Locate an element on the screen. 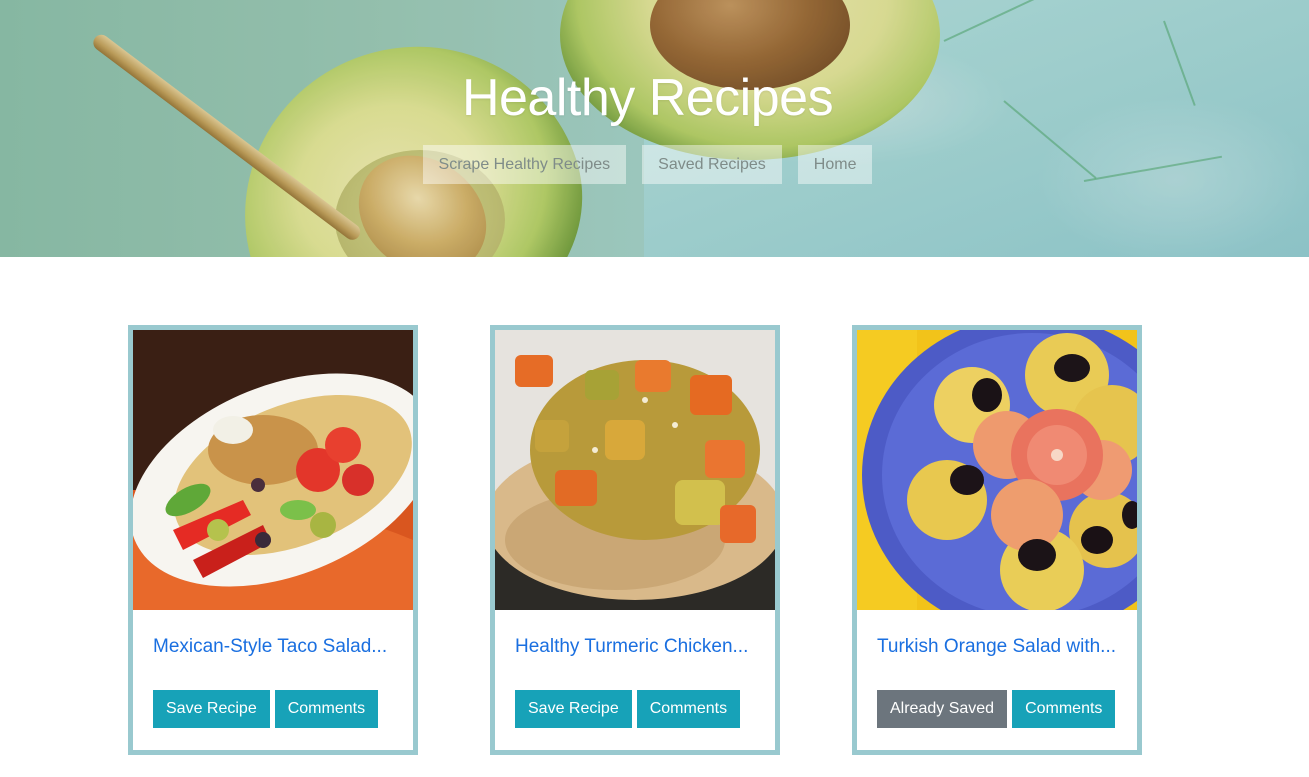  recipe-photo-orange-salad is located at coordinates (997, 470).